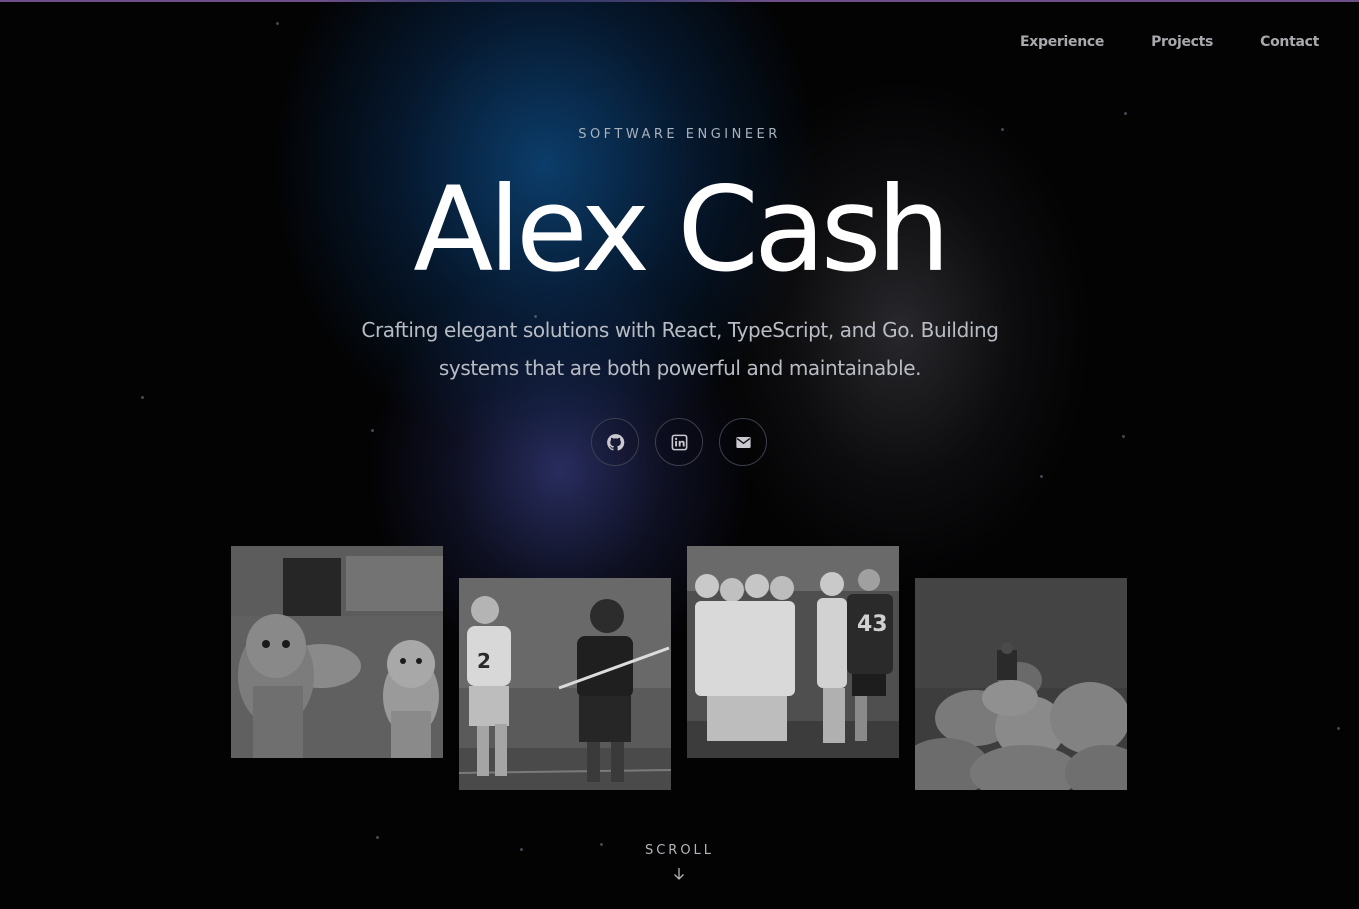 This screenshot has height=909, width=1359. Describe the element at coordinates (1021, 684) in the screenshot. I see `photo-rock-summit` at that location.